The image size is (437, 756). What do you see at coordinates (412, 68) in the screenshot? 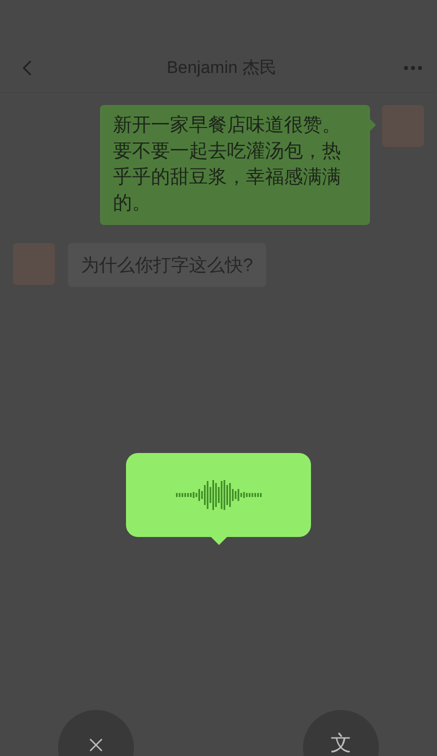
I see `more-icon` at bounding box center [412, 68].